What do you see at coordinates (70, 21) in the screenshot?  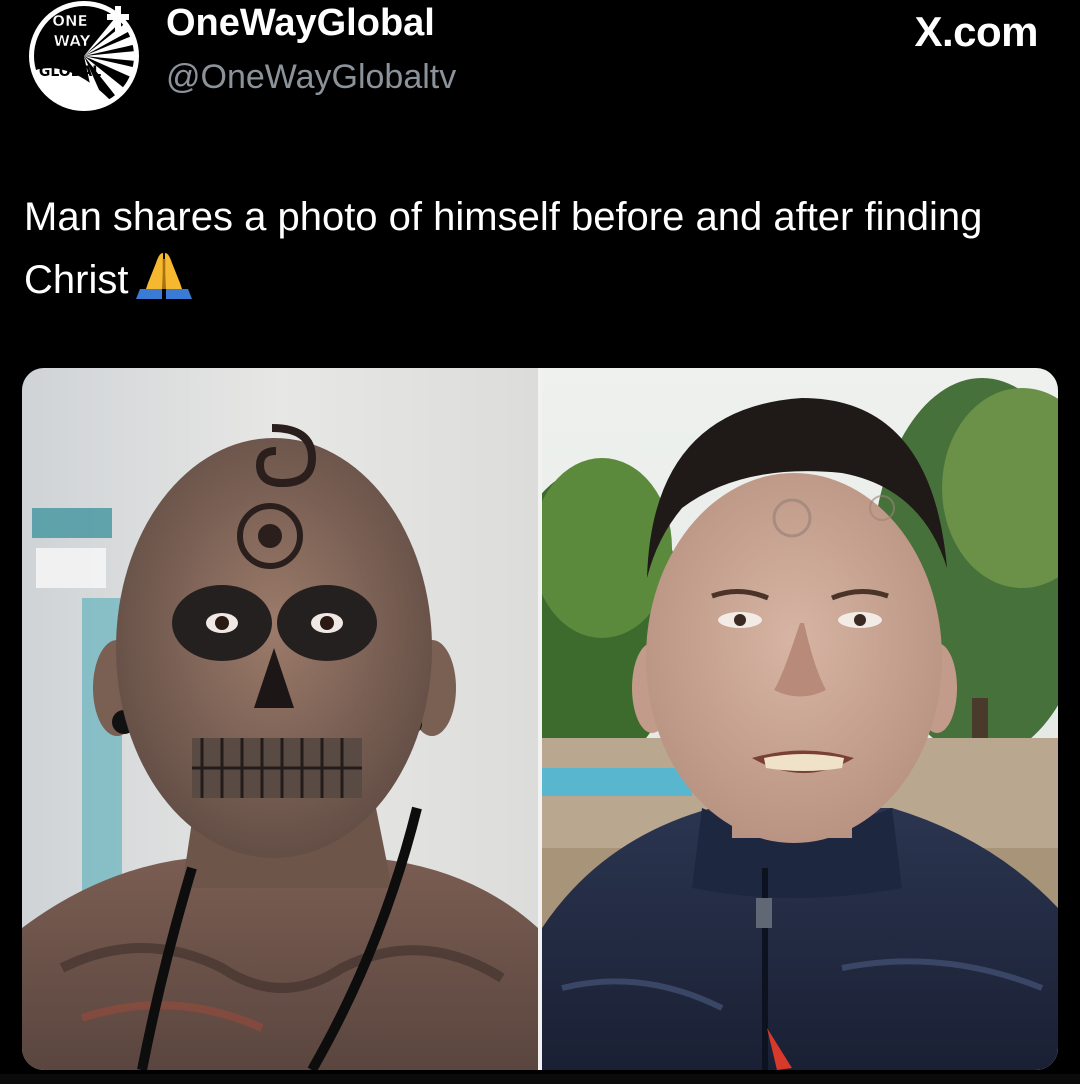 I see `avatar-logo-line-1: ONE` at bounding box center [70, 21].